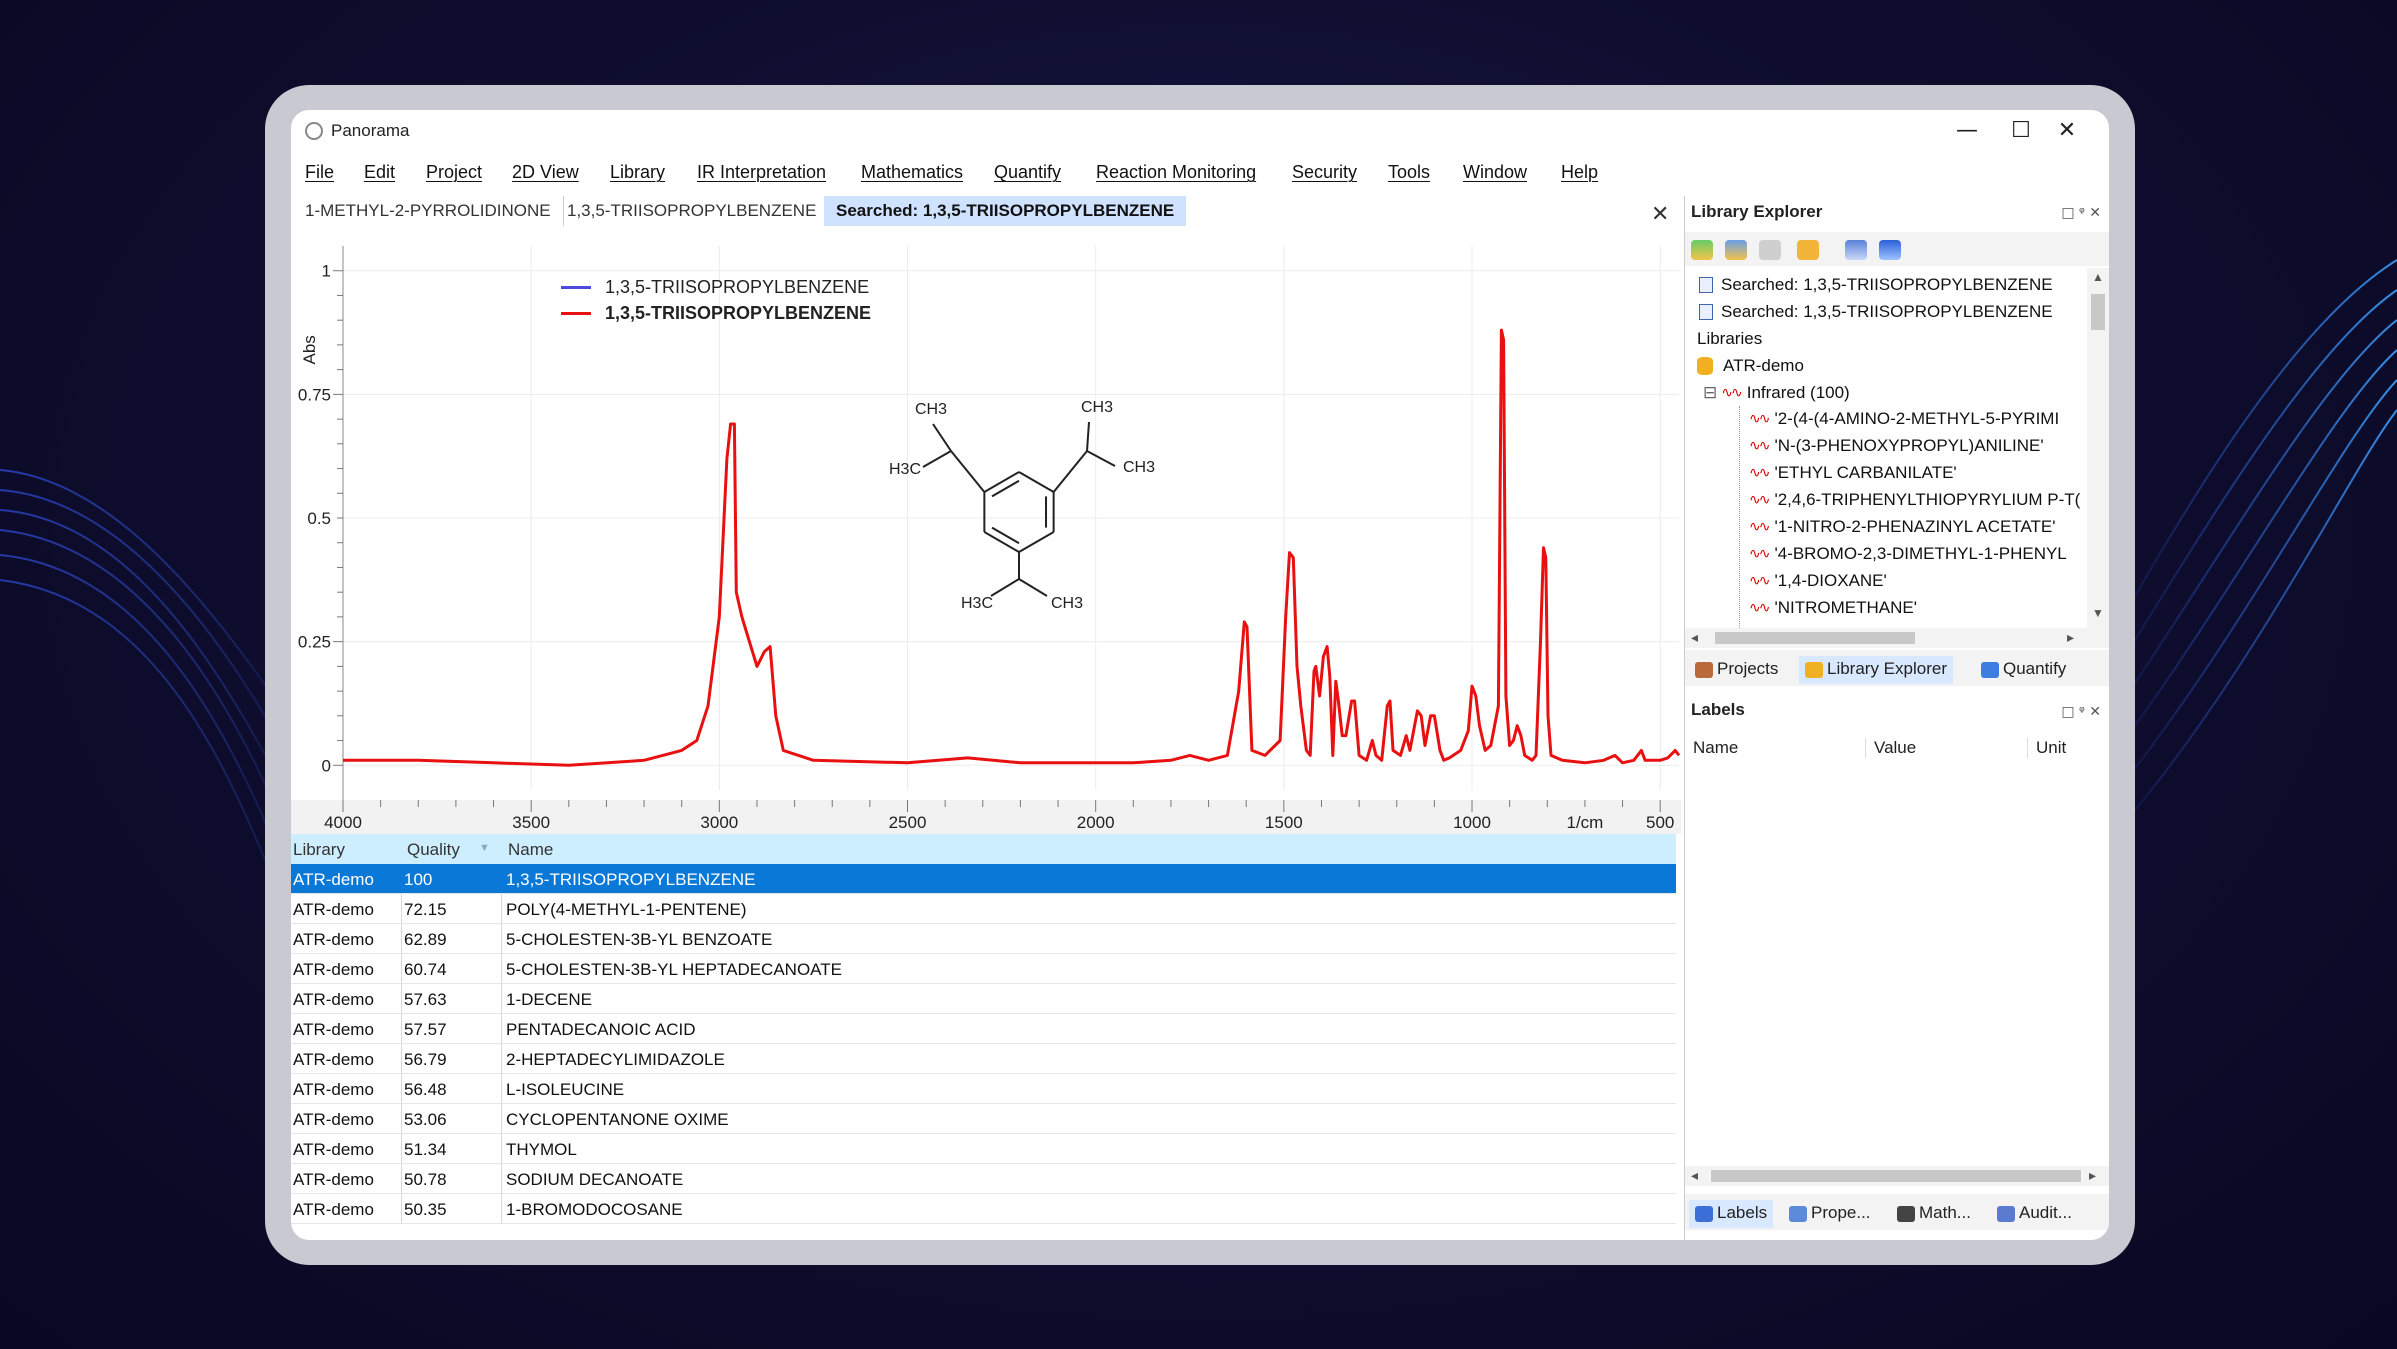  Describe the element at coordinates (1176, 172) in the screenshot. I see `menu-reaction-monitoring: Reaction Monitoring` at that location.